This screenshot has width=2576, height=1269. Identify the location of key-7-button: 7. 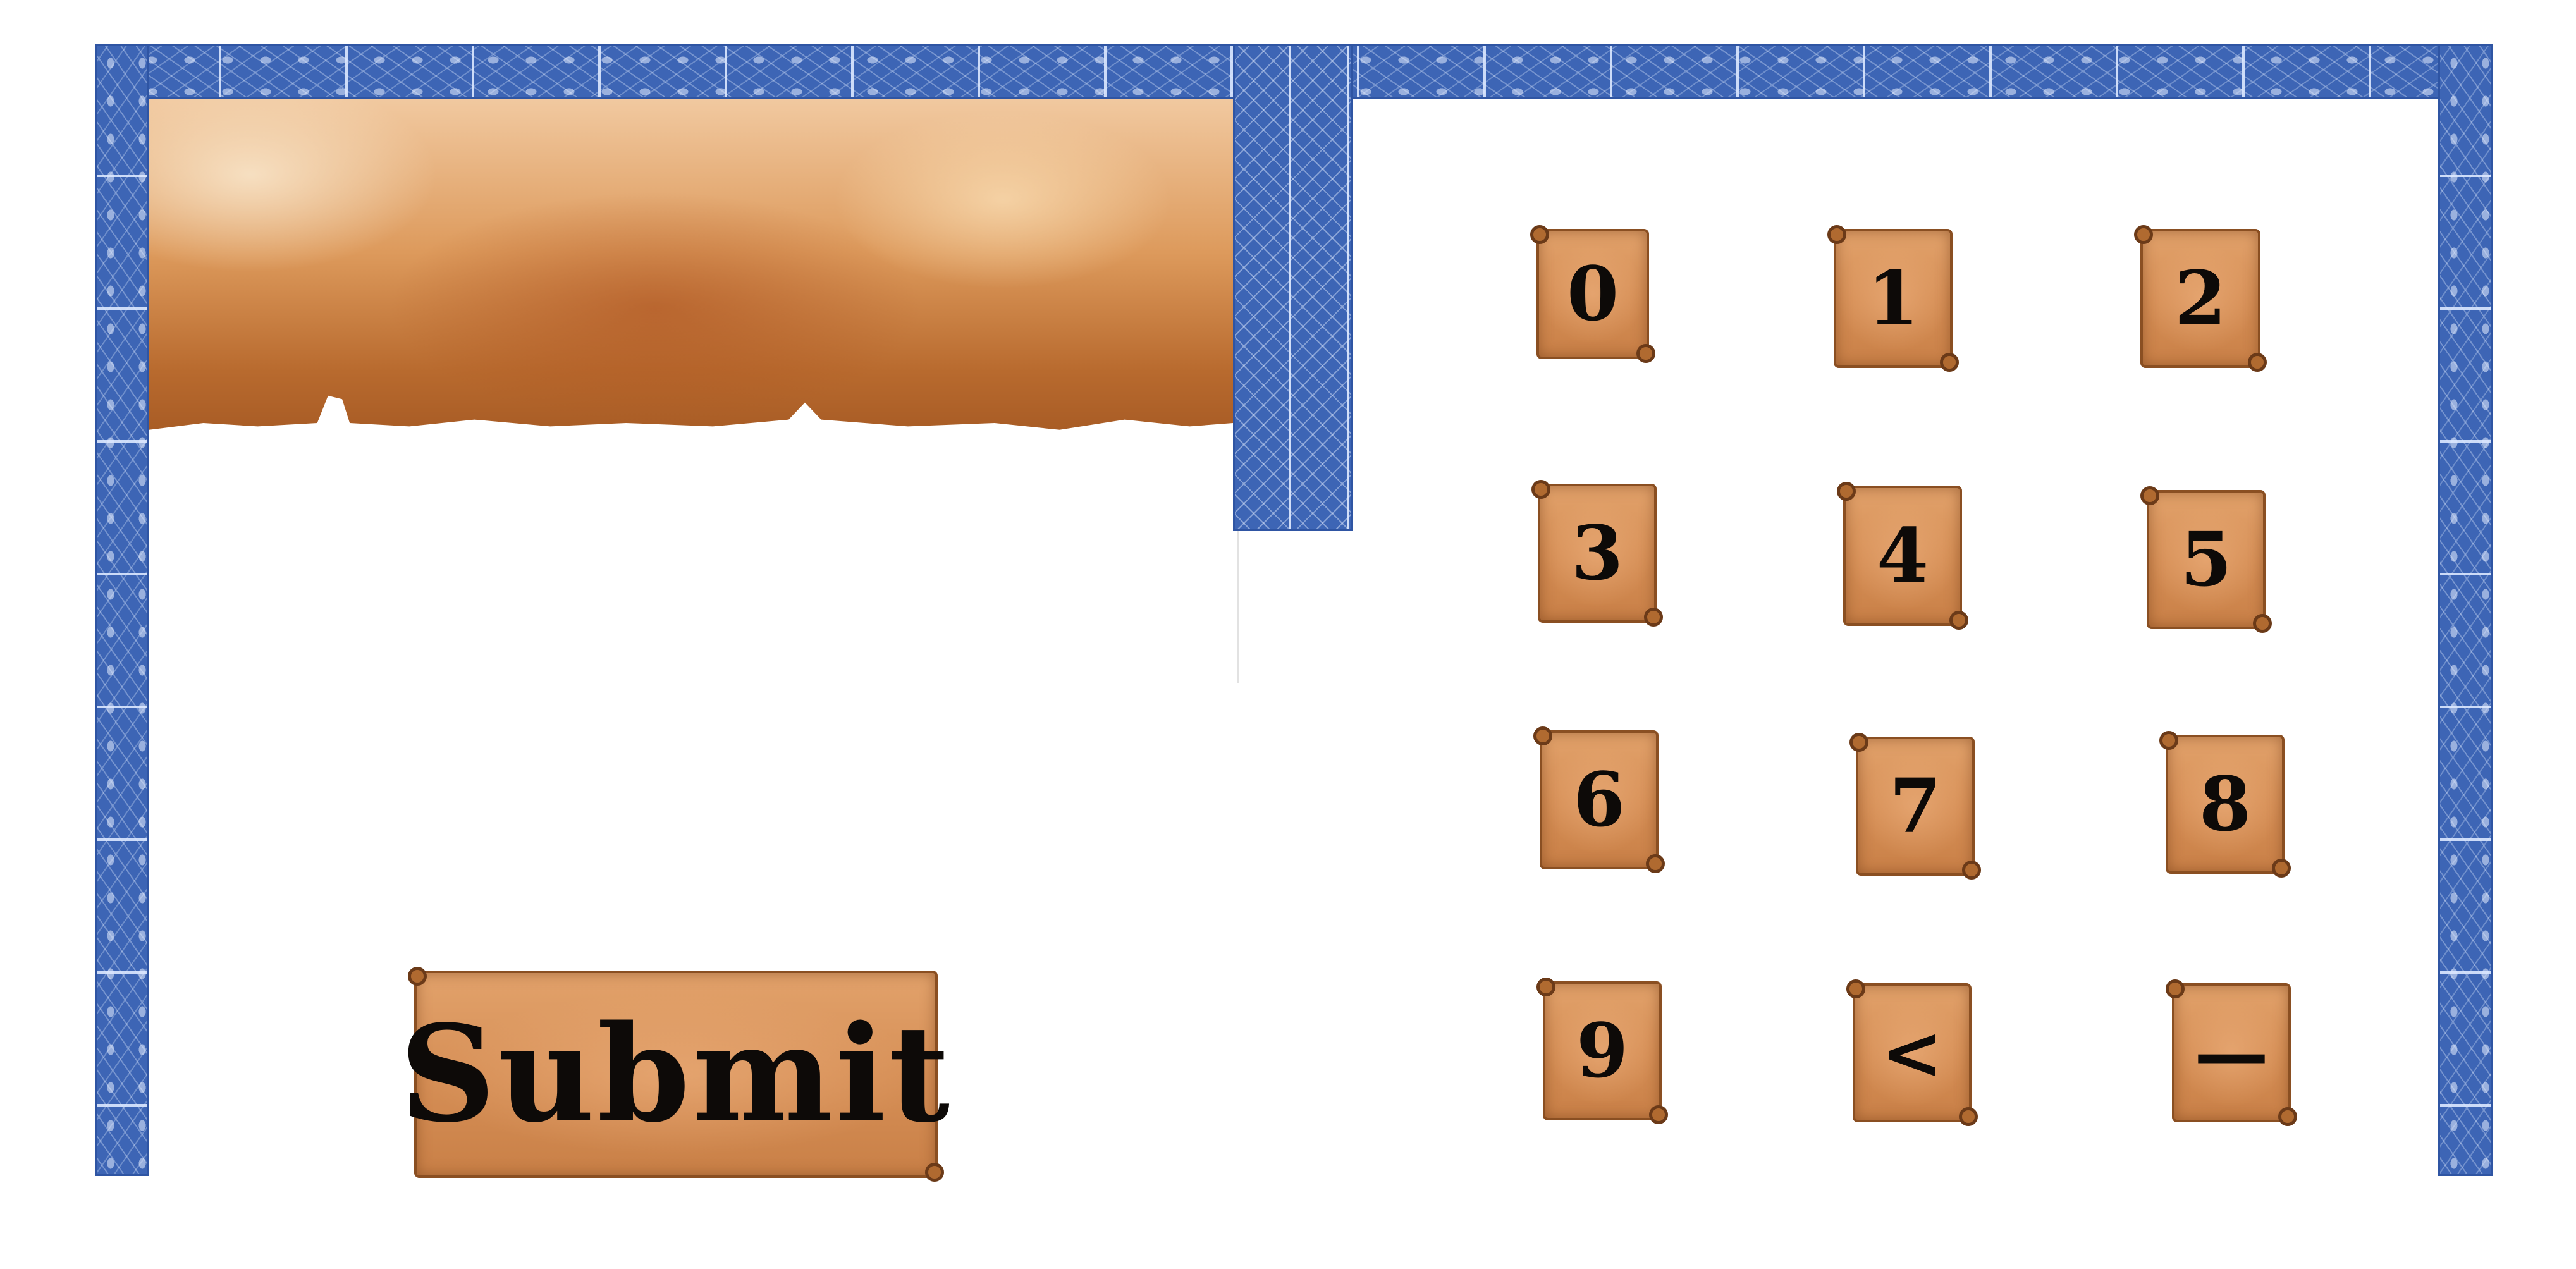
(1915, 807).